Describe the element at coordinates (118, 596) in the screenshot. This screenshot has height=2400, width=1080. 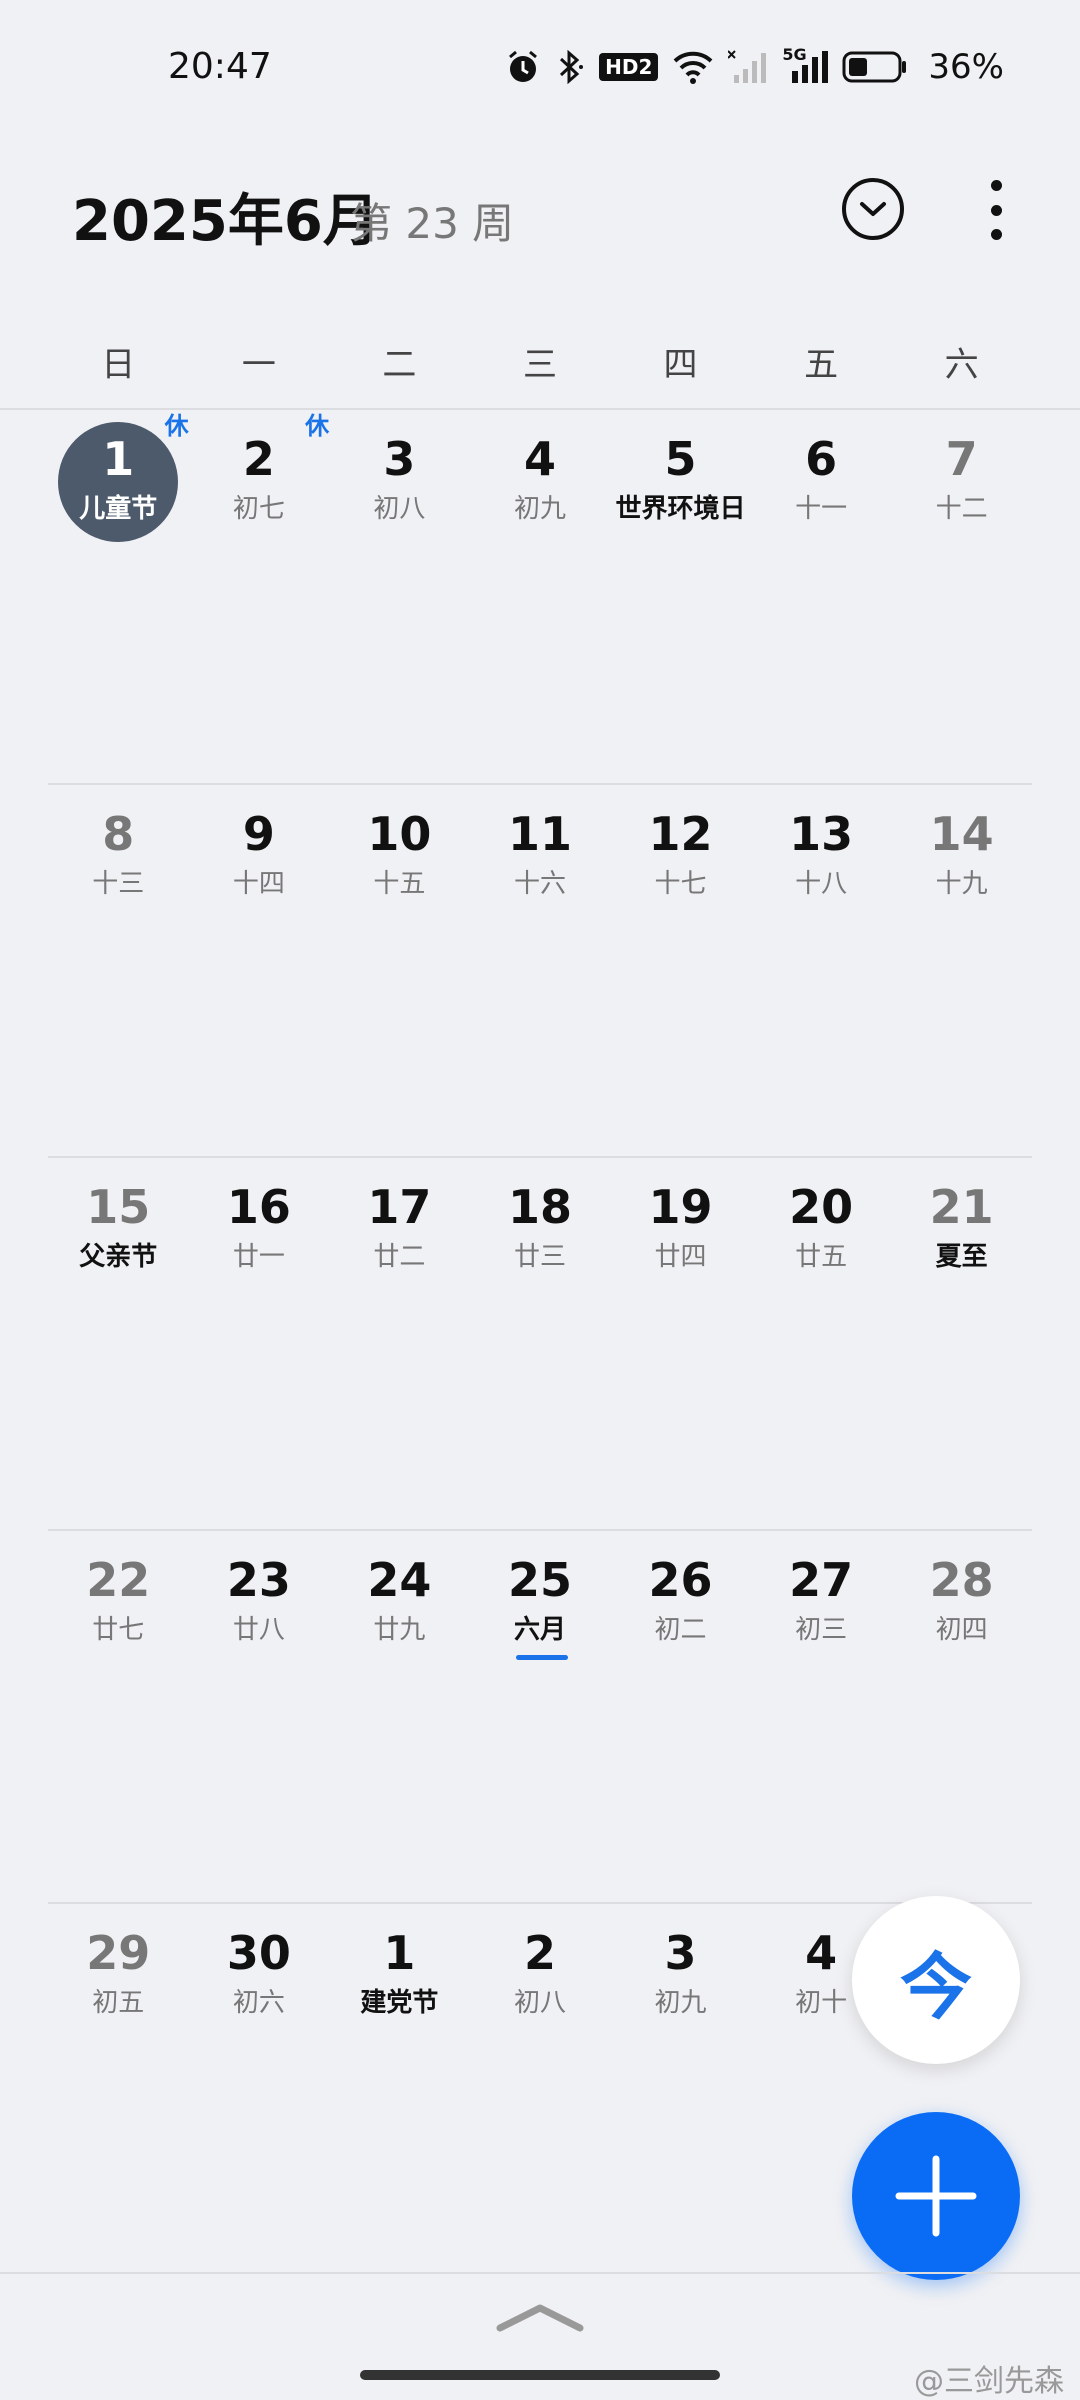
I see `day-cell: 1 儿童节休` at that location.